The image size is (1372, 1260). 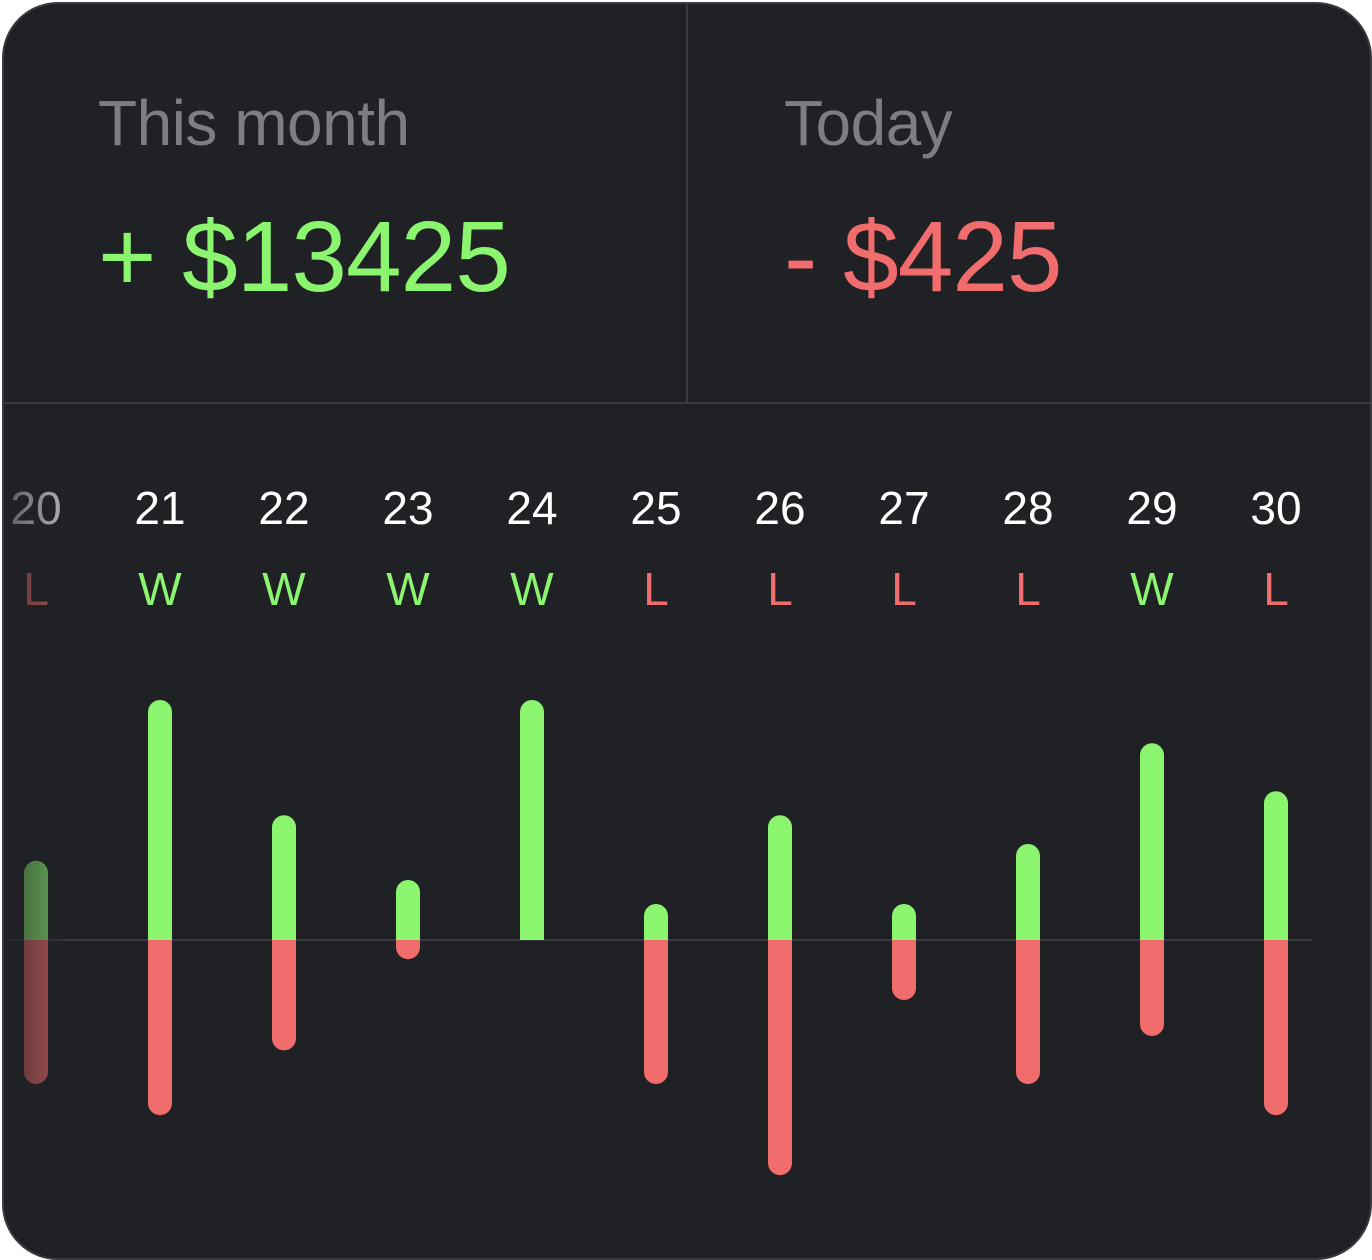 What do you see at coordinates (656, 589) in the screenshot?
I see `result-label-25: L` at bounding box center [656, 589].